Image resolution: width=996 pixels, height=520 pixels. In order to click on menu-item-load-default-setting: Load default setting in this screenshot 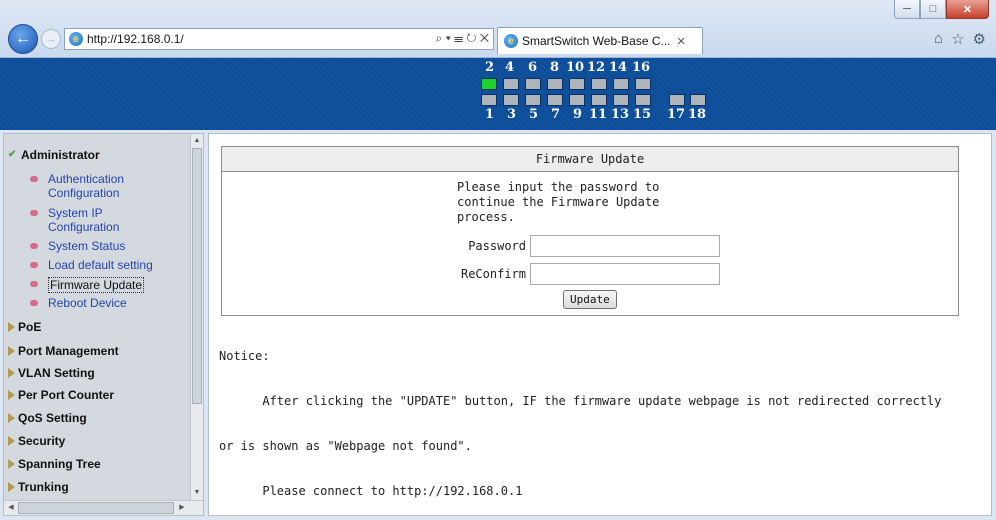, I will do `click(91, 265)`.